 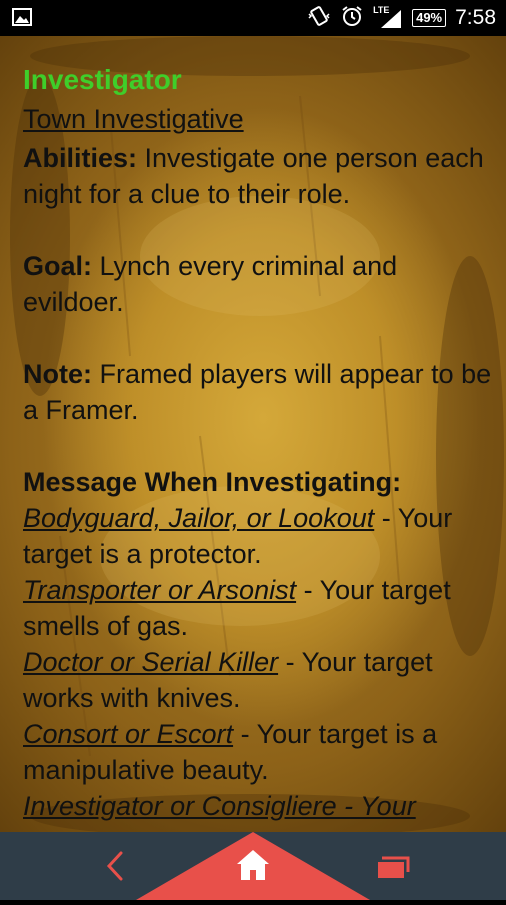 I want to click on chevron-left-icon, so click(x=114, y=866).